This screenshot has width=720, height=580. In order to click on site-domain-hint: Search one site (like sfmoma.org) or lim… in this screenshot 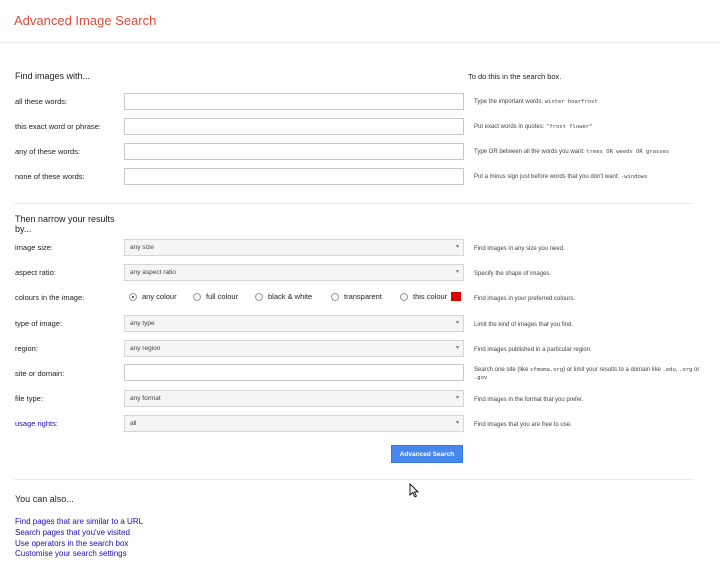, I will do `click(587, 374)`.